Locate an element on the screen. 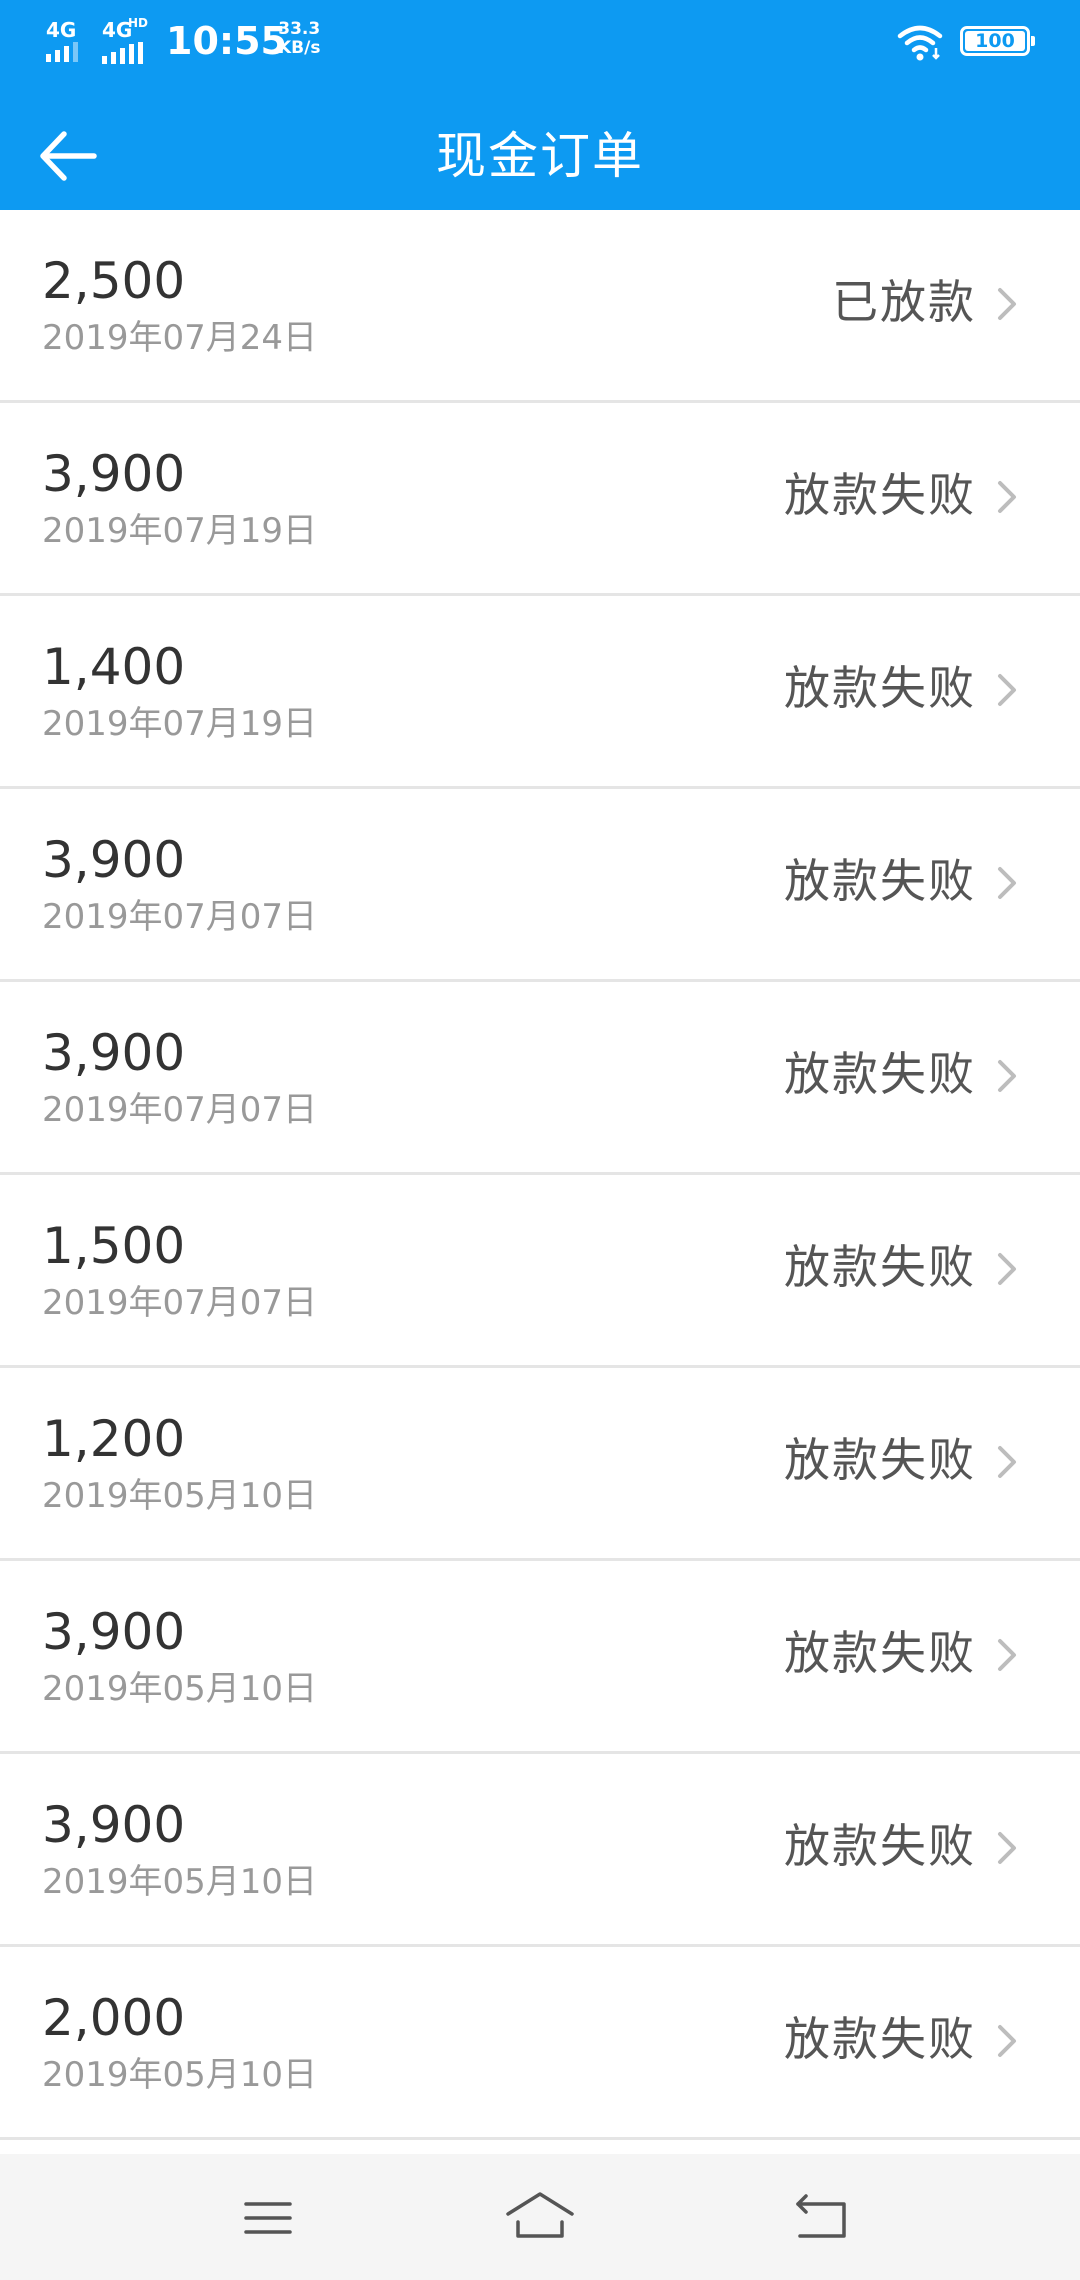 Image resolution: width=1080 pixels, height=2280 pixels. order-row: 1,500 2019年07月07日 放款失败 is located at coordinates (540, 1271).